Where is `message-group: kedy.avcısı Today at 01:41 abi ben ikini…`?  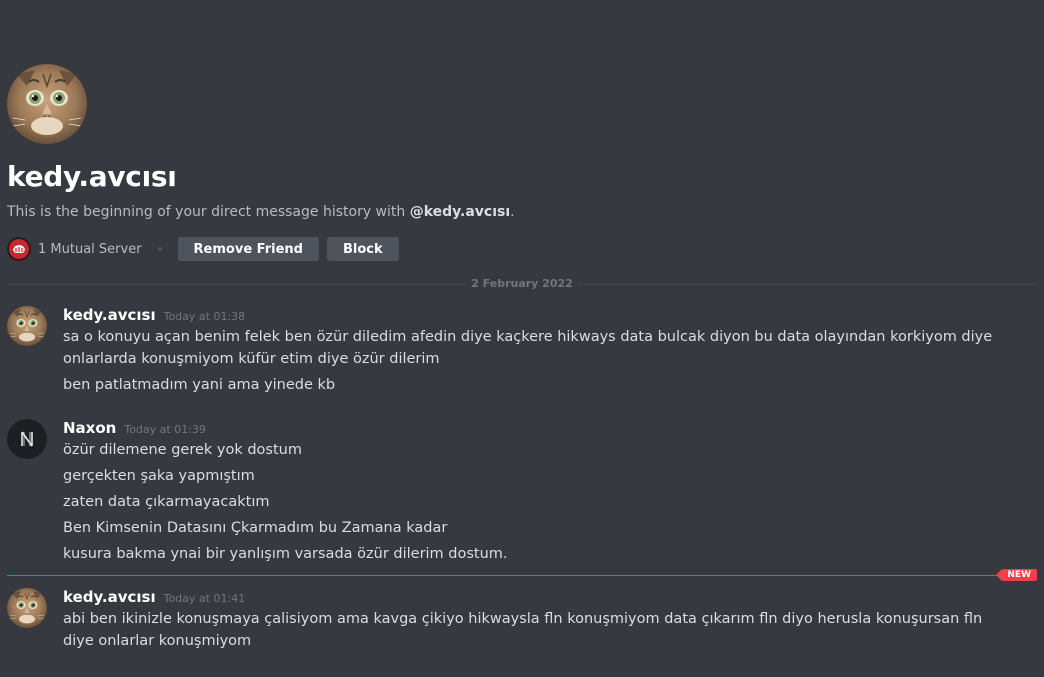
message-group: kedy.avcısı Today at 01:41 abi ben ikini… is located at coordinates (507, 620).